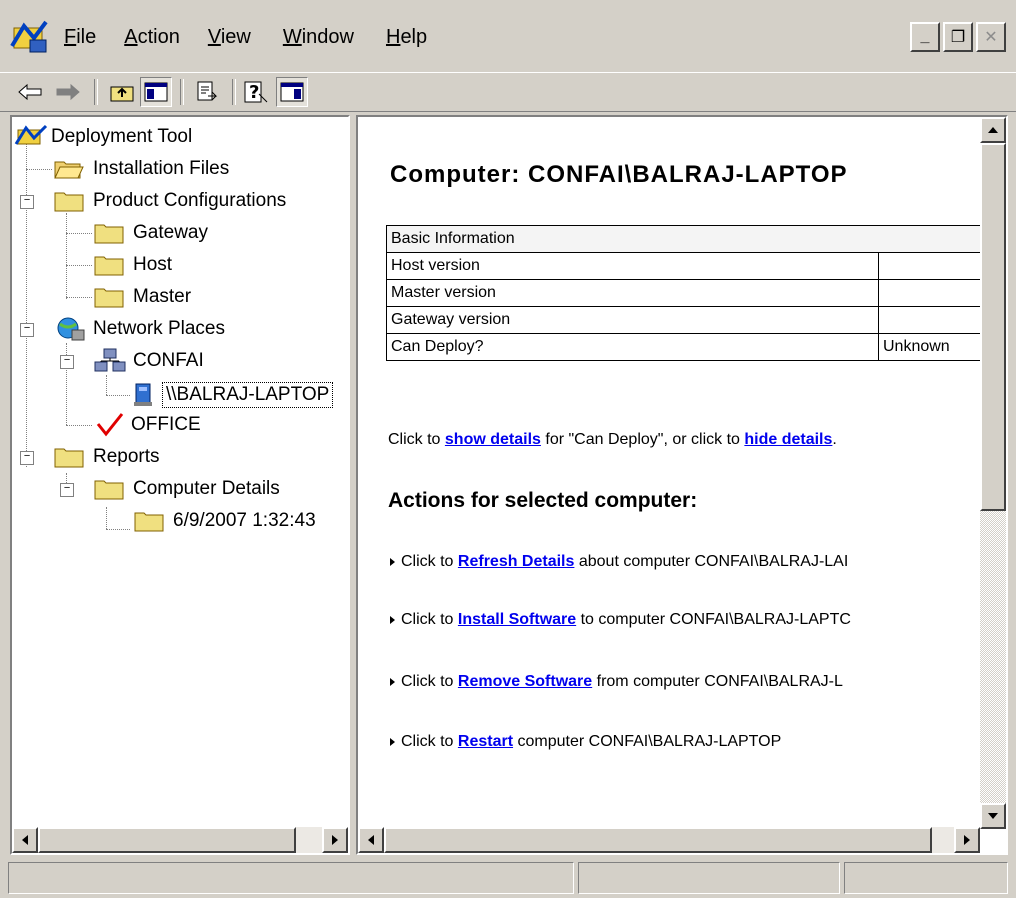 The height and width of the screenshot is (898, 1016). I want to click on row-label: Can Deploy?, so click(632, 347).